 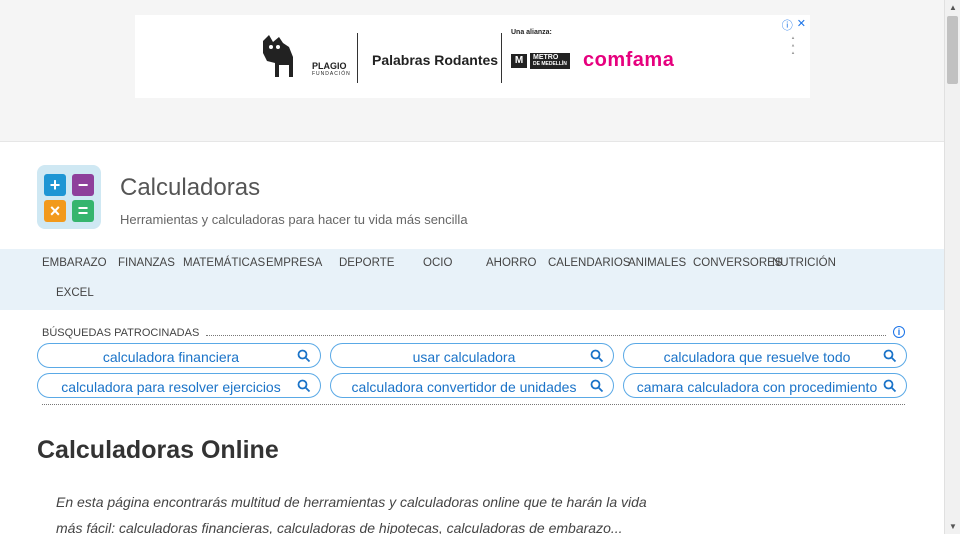 I want to click on nav-item-empresa: EMPRESA, so click(x=294, y=263).